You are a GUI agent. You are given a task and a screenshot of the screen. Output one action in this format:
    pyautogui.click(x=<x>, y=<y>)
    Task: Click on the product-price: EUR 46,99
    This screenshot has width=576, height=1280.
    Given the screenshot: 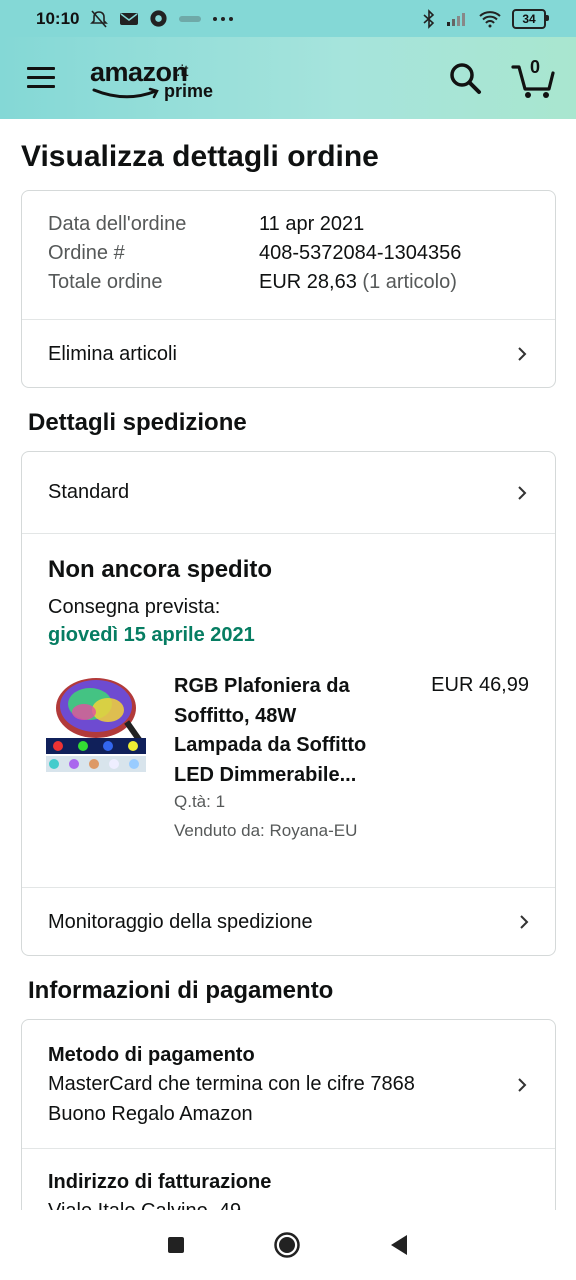 What is the action you would take?
    pyautogui.click(x=480, y=685)
    